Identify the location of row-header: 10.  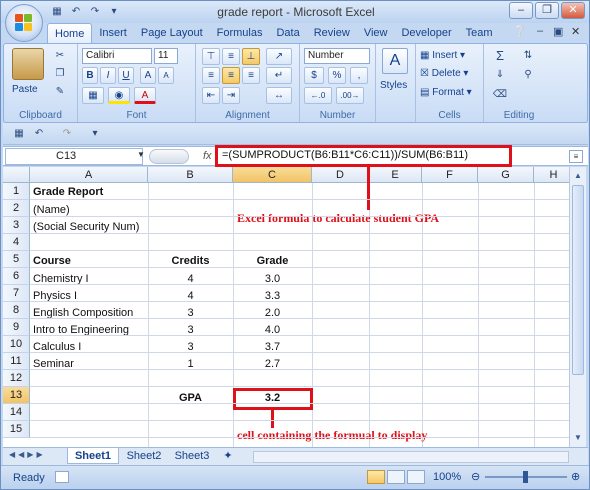
(16, 344).